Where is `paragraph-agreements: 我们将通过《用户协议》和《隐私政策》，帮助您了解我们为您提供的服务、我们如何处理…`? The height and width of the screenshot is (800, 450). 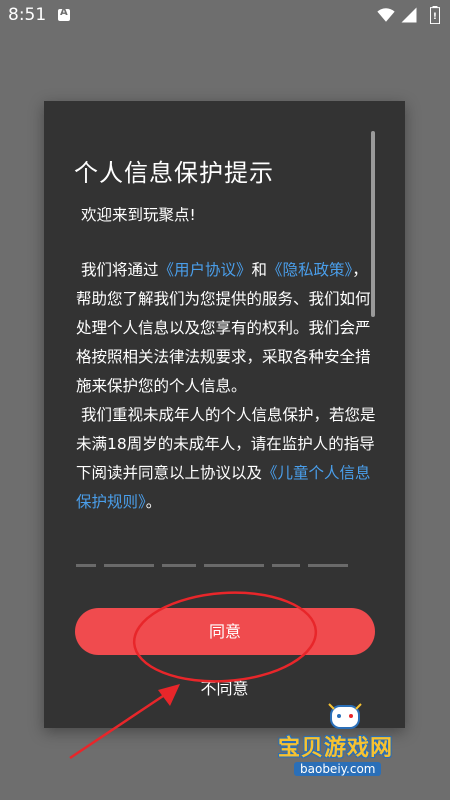
paragraph-agreements: 我们将通过《用户协议》和《隐私政策》，帮助您了解我们为您提供的服务、我们如何处理… is located at coordinates (223, 328).